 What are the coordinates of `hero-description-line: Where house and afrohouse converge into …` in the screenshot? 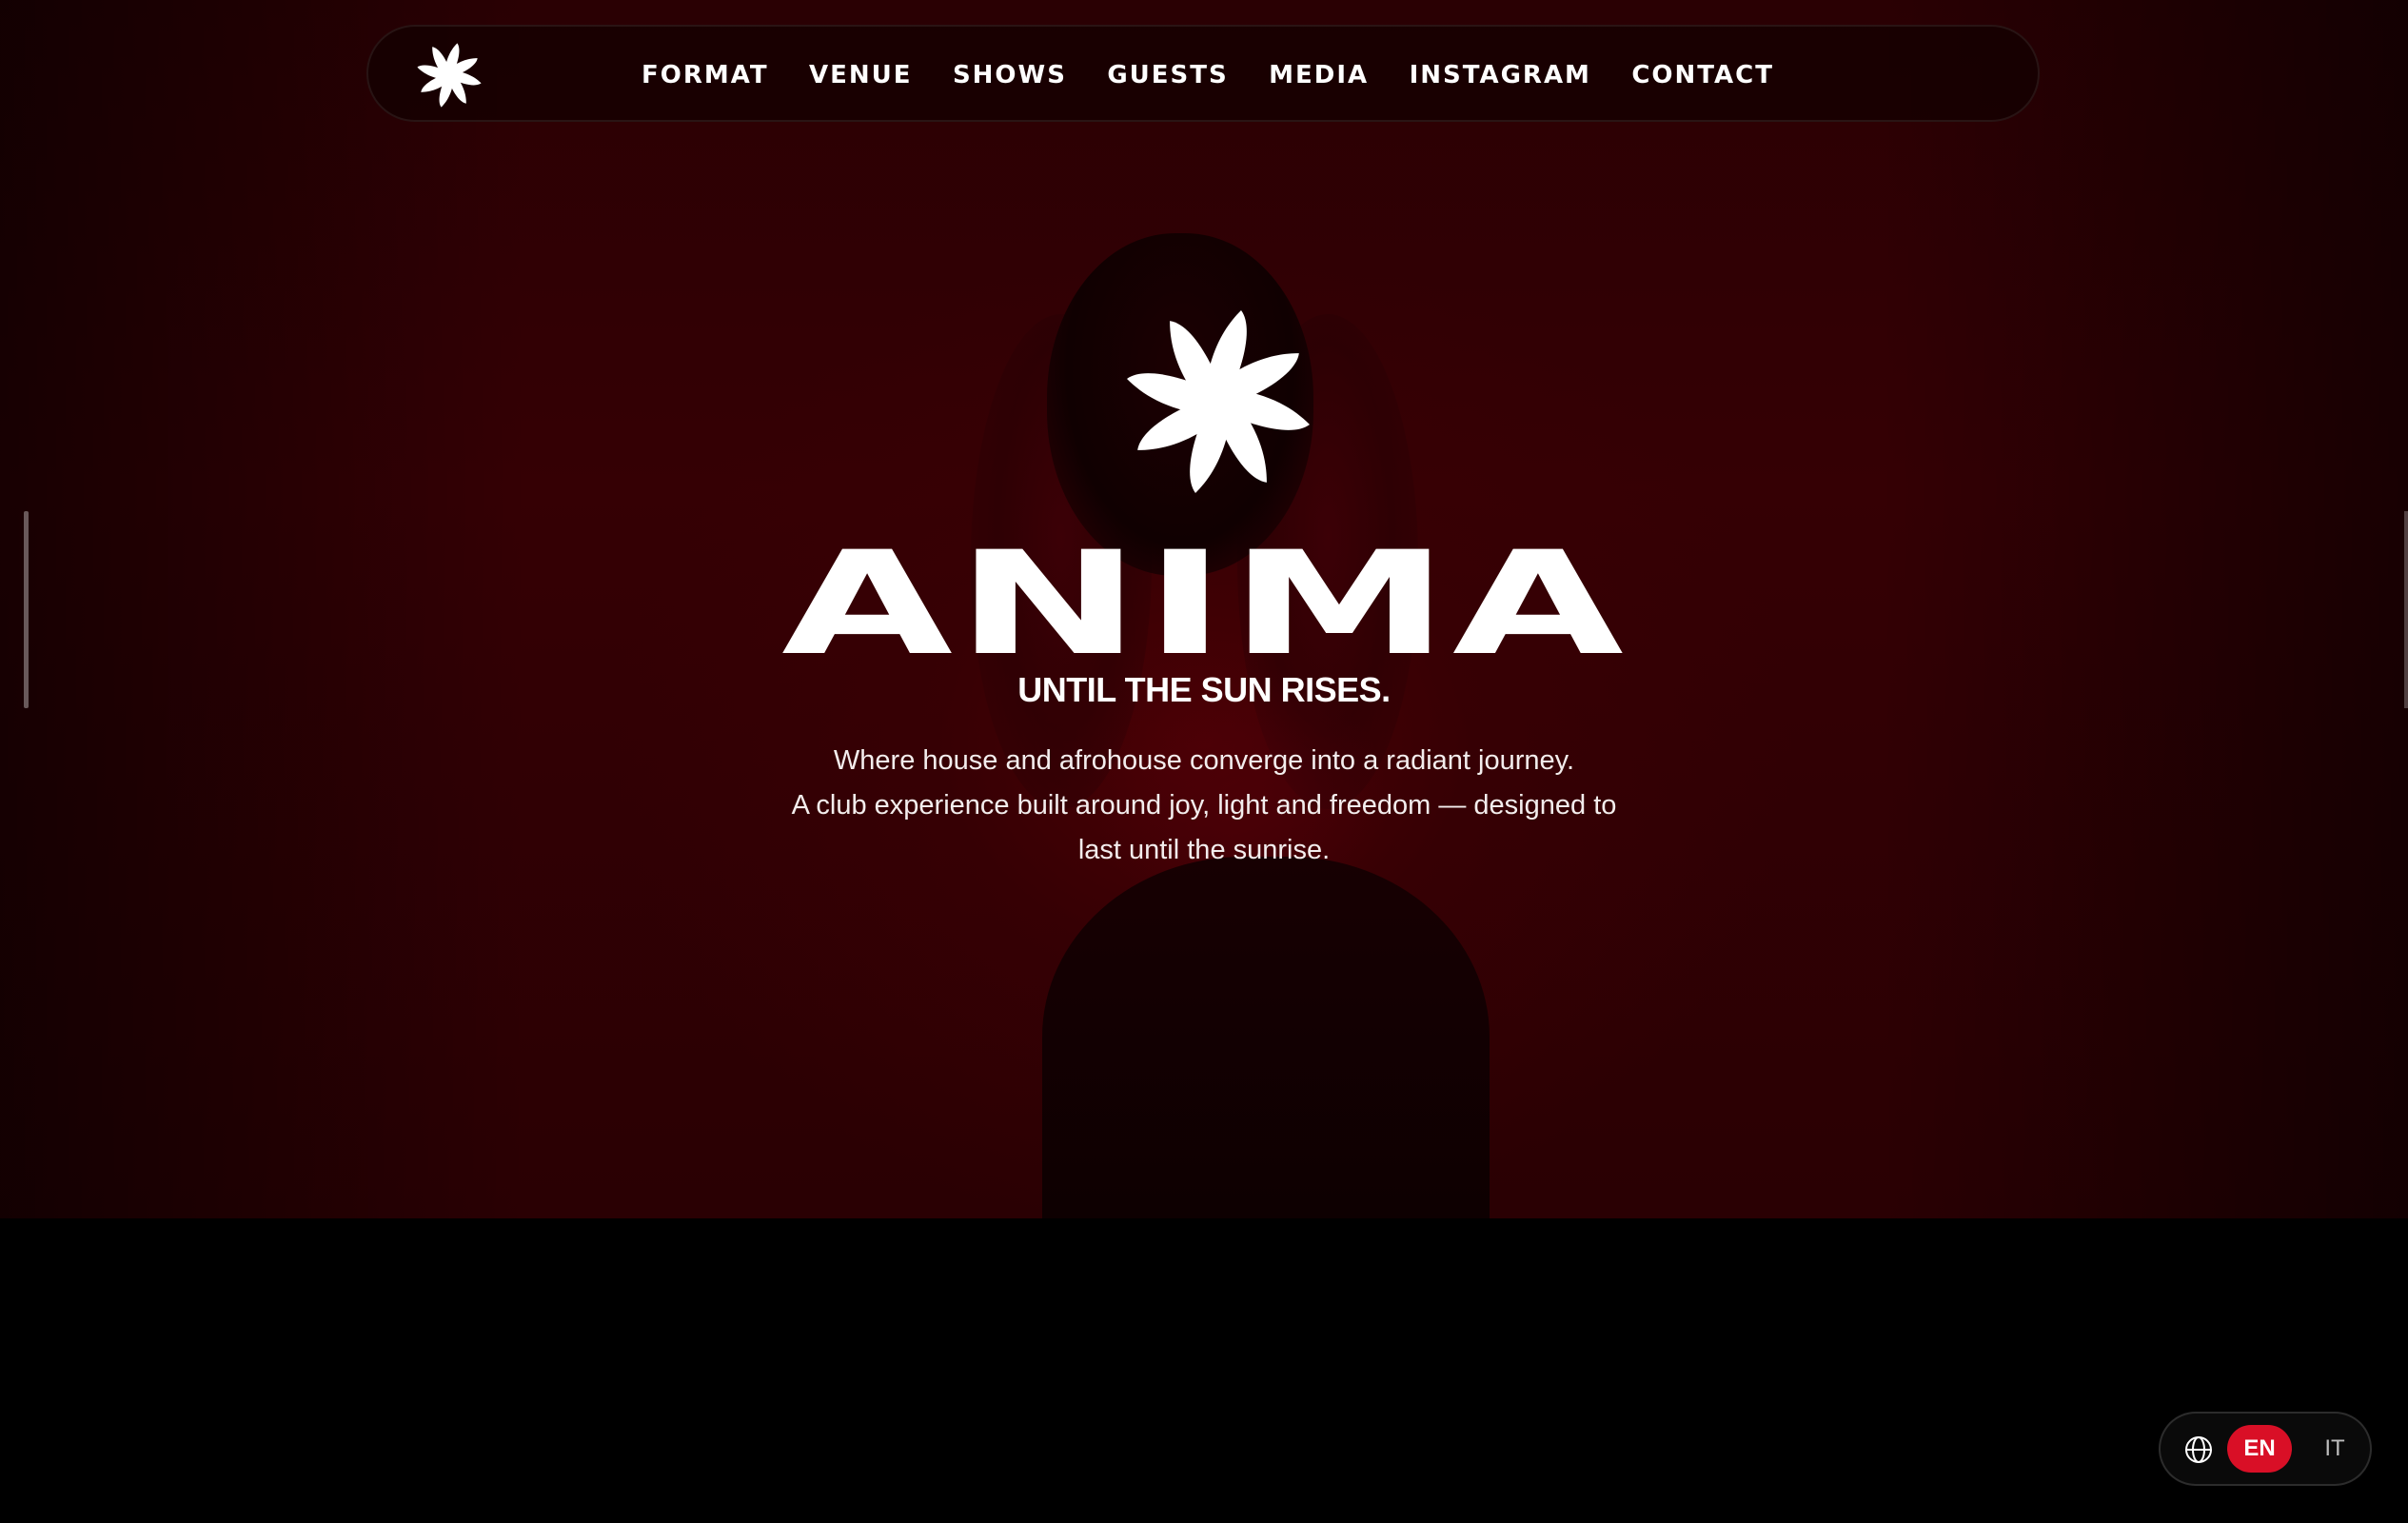 It's located at (1204, 761).